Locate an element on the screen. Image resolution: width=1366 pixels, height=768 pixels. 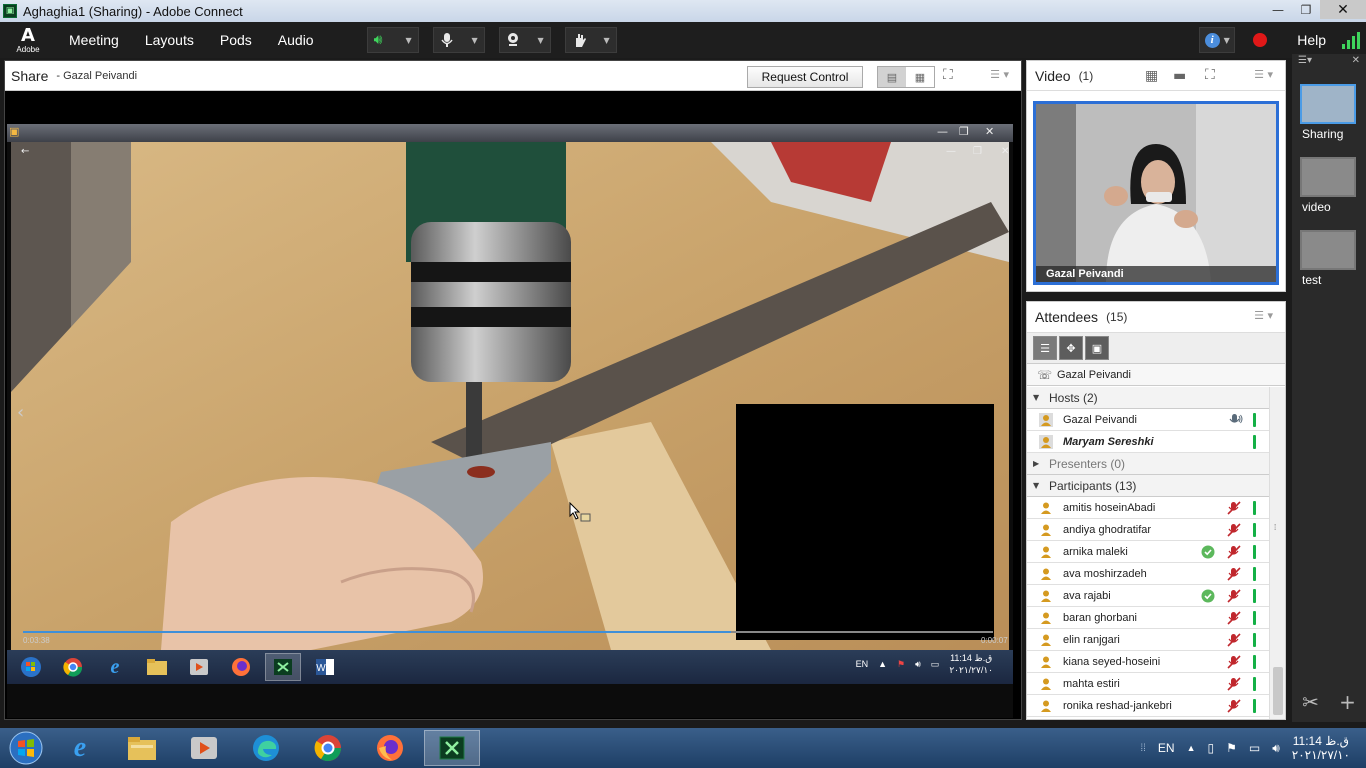
shared-lang-indicator: EN is located at coordinates (862, 664).